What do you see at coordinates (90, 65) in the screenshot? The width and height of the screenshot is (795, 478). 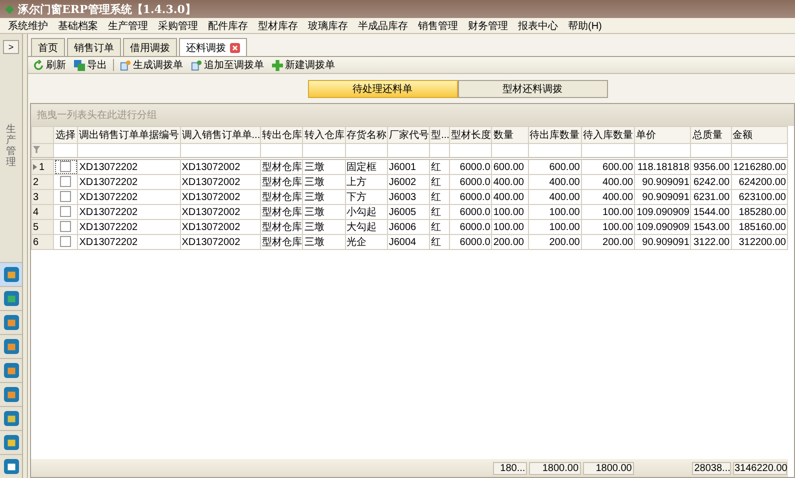 I see `toolbar-button: 导出` at bounding box center [90, 65].